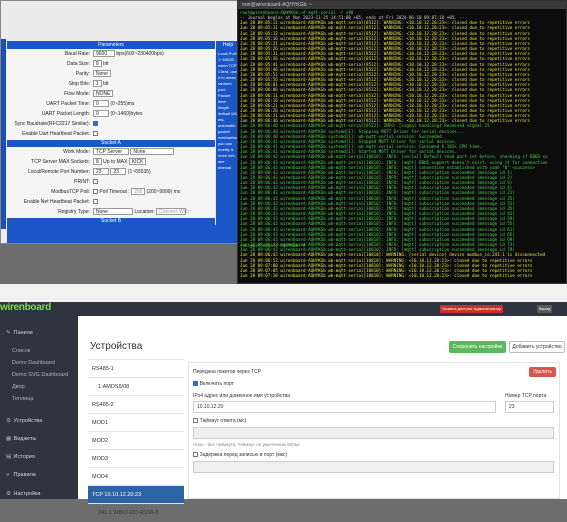  I want to click on uart-packet-length-row: UART Packet Length: 0 (0~1460)bytes, so click(111, 114).